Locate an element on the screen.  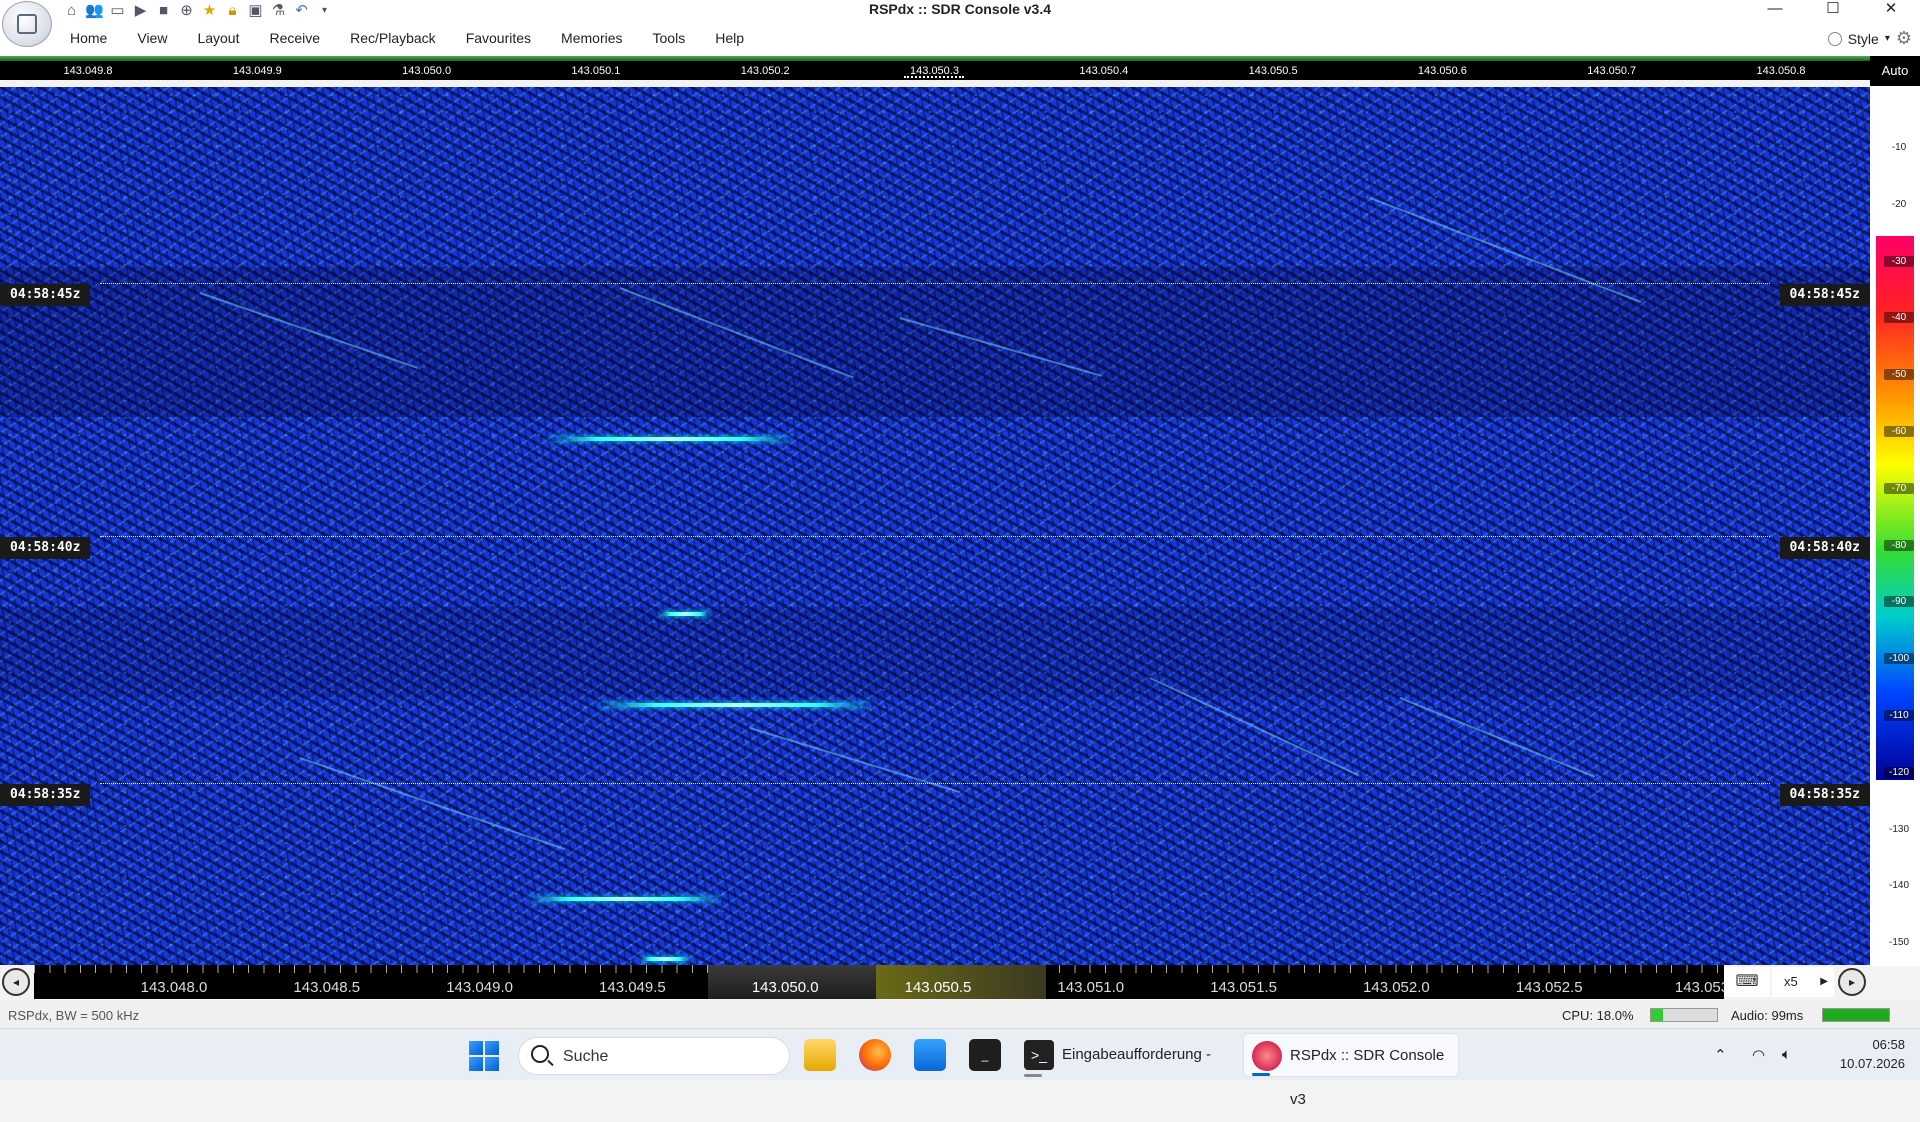
top-scale-tick: 143.050.0 is located at coordinates (427, 71).